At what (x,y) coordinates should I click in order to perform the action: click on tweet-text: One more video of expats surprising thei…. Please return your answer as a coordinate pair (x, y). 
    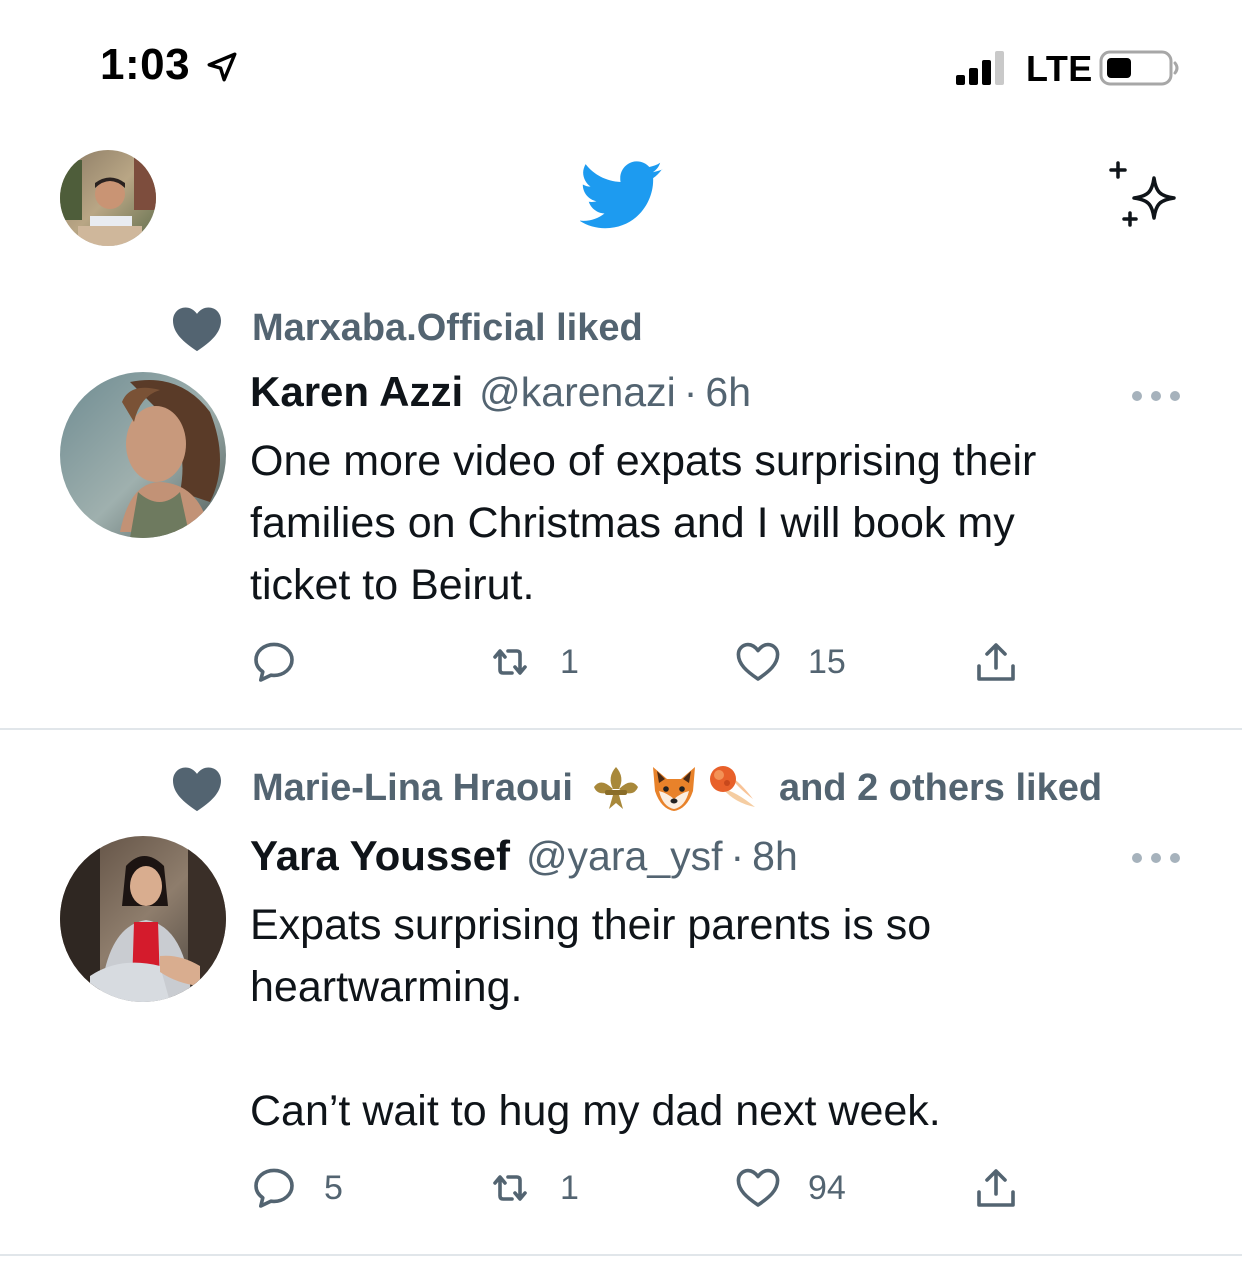
    Looking at the image, I should click on (715, 523).